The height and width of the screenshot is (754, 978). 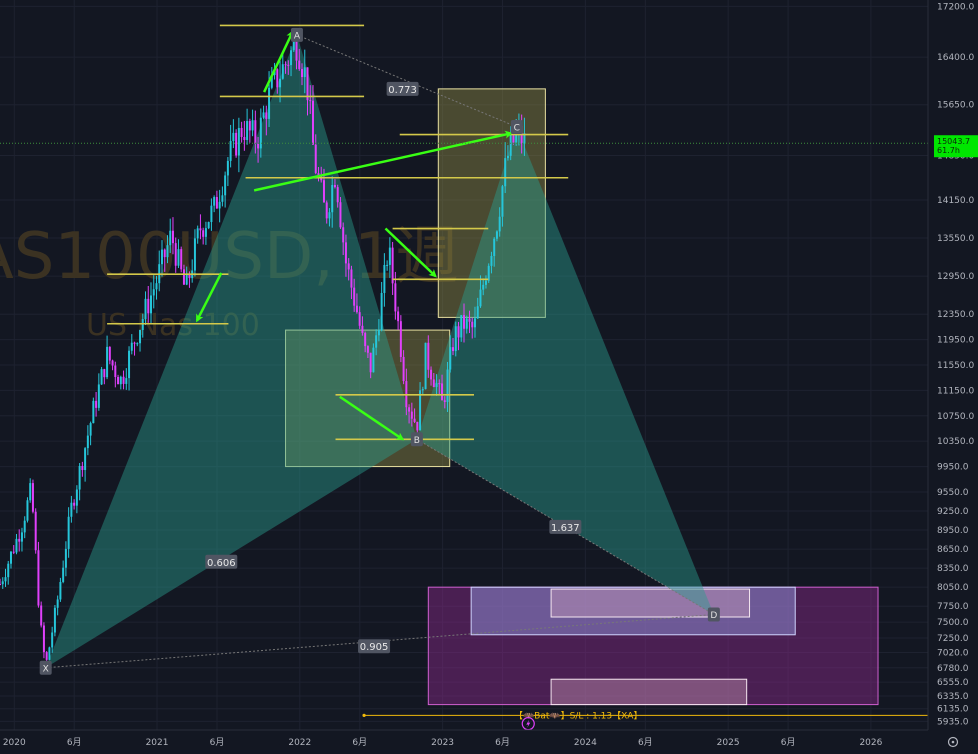 I want to click on y-tick-label: 7020.0, so click(x=953, y=654).